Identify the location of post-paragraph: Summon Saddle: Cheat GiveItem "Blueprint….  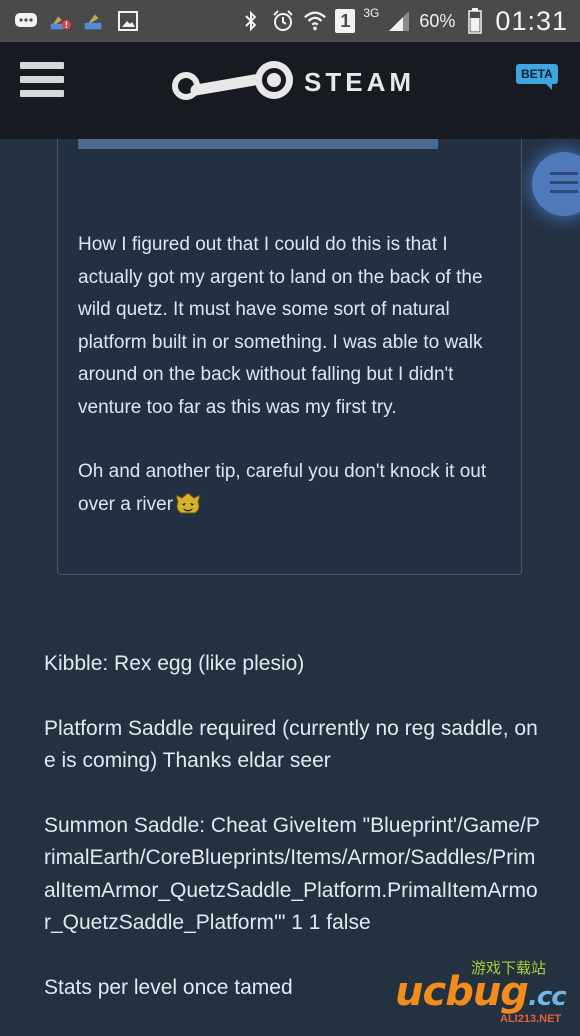
(292, 874).